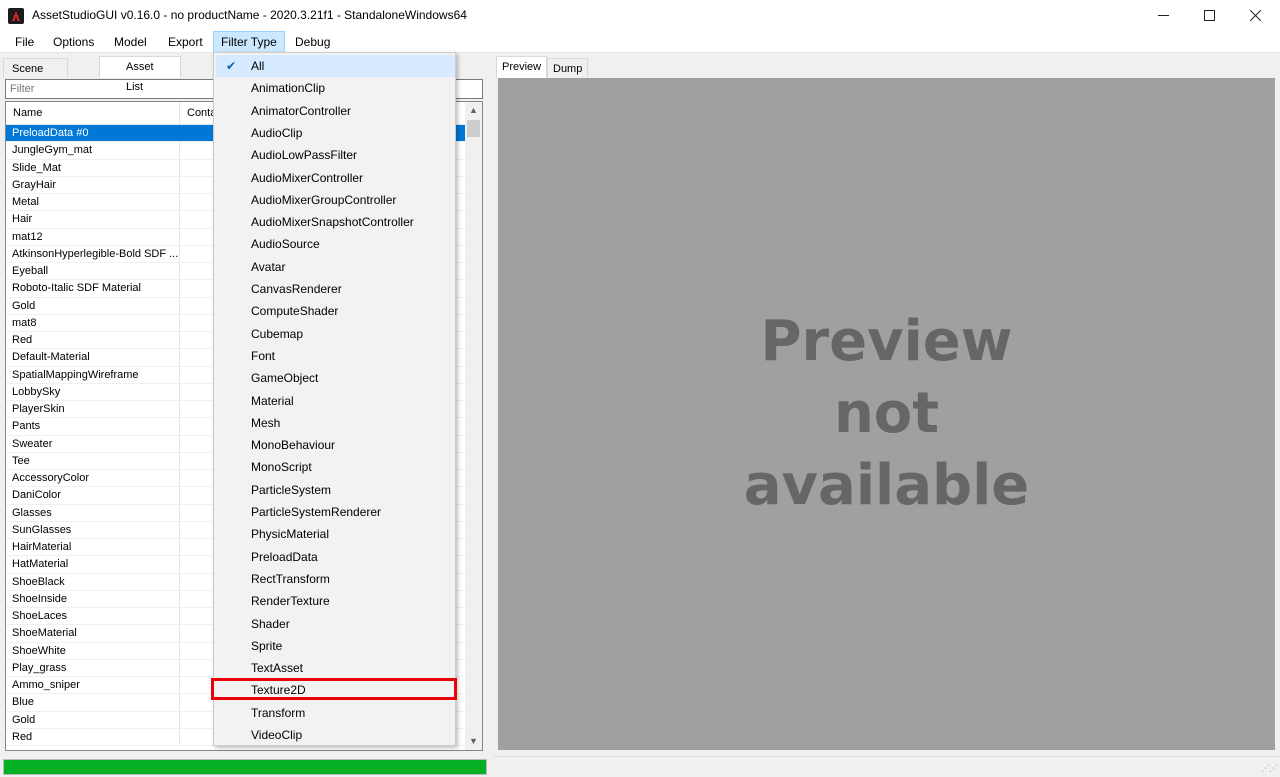 The width and height of the screenshot is (1280, 777). What do you see at coordinates (93, 374) in the screenshot?
I see `row-name: SpatialMappingWireframe` at bounding box center [93, 374].